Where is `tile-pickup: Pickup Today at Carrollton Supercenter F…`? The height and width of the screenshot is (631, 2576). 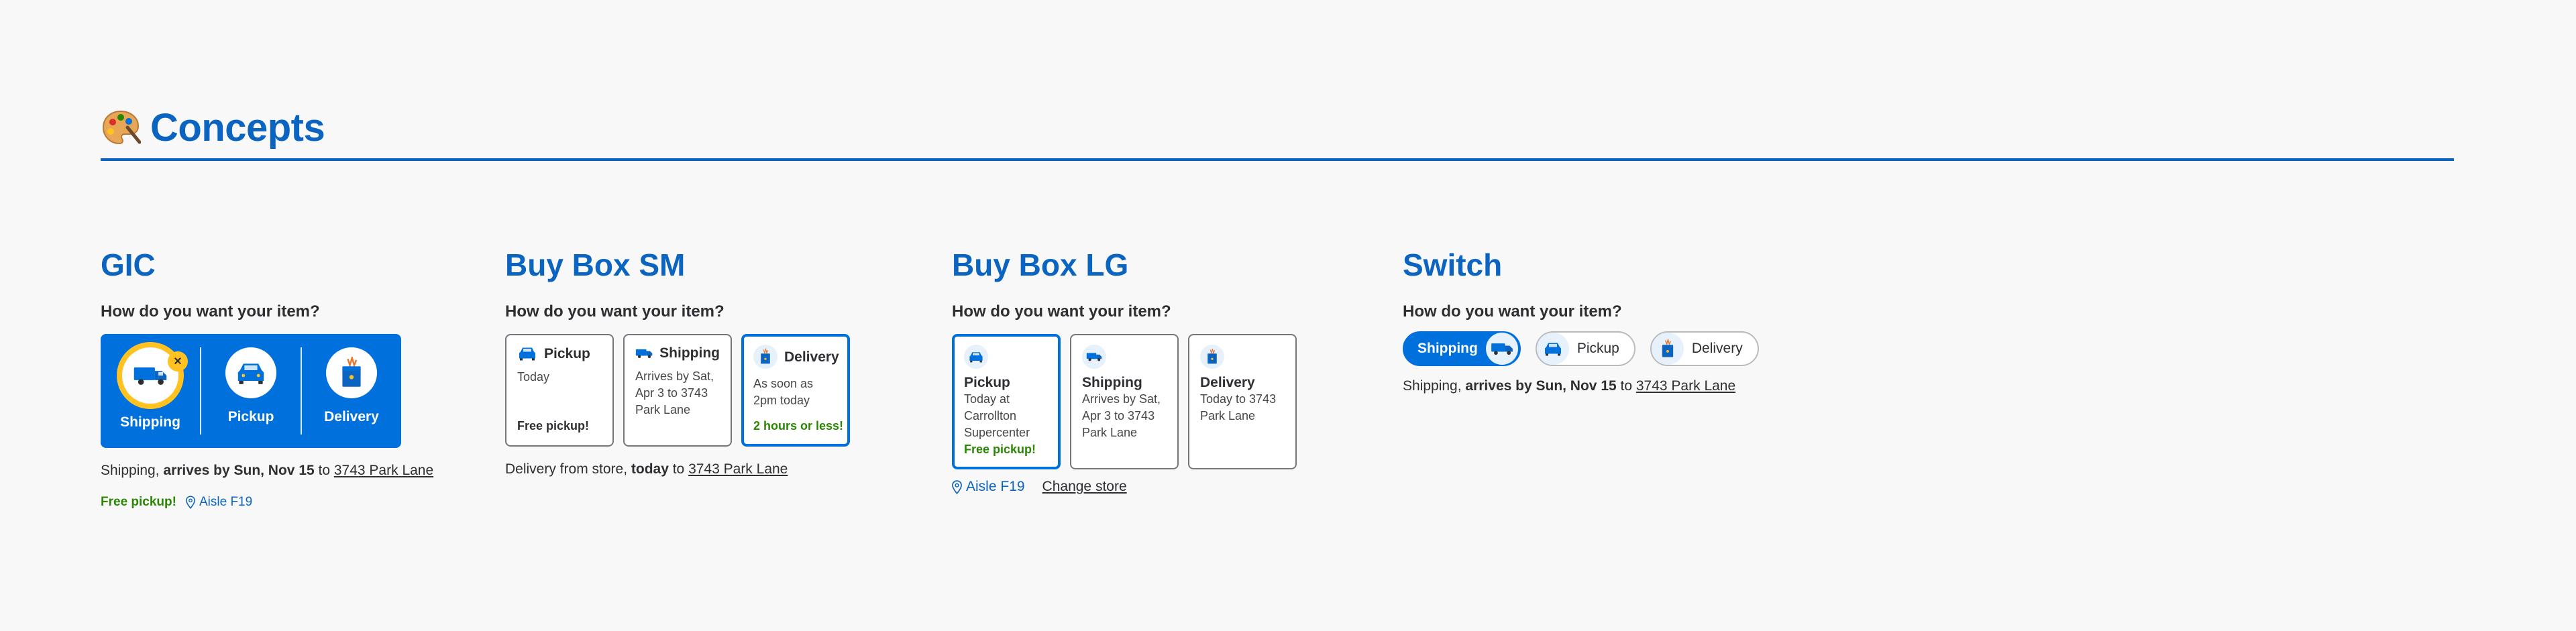 tile-pickup: Pickup Today at Carrollton Supercenter F… is located at coordinates (1006, 401).